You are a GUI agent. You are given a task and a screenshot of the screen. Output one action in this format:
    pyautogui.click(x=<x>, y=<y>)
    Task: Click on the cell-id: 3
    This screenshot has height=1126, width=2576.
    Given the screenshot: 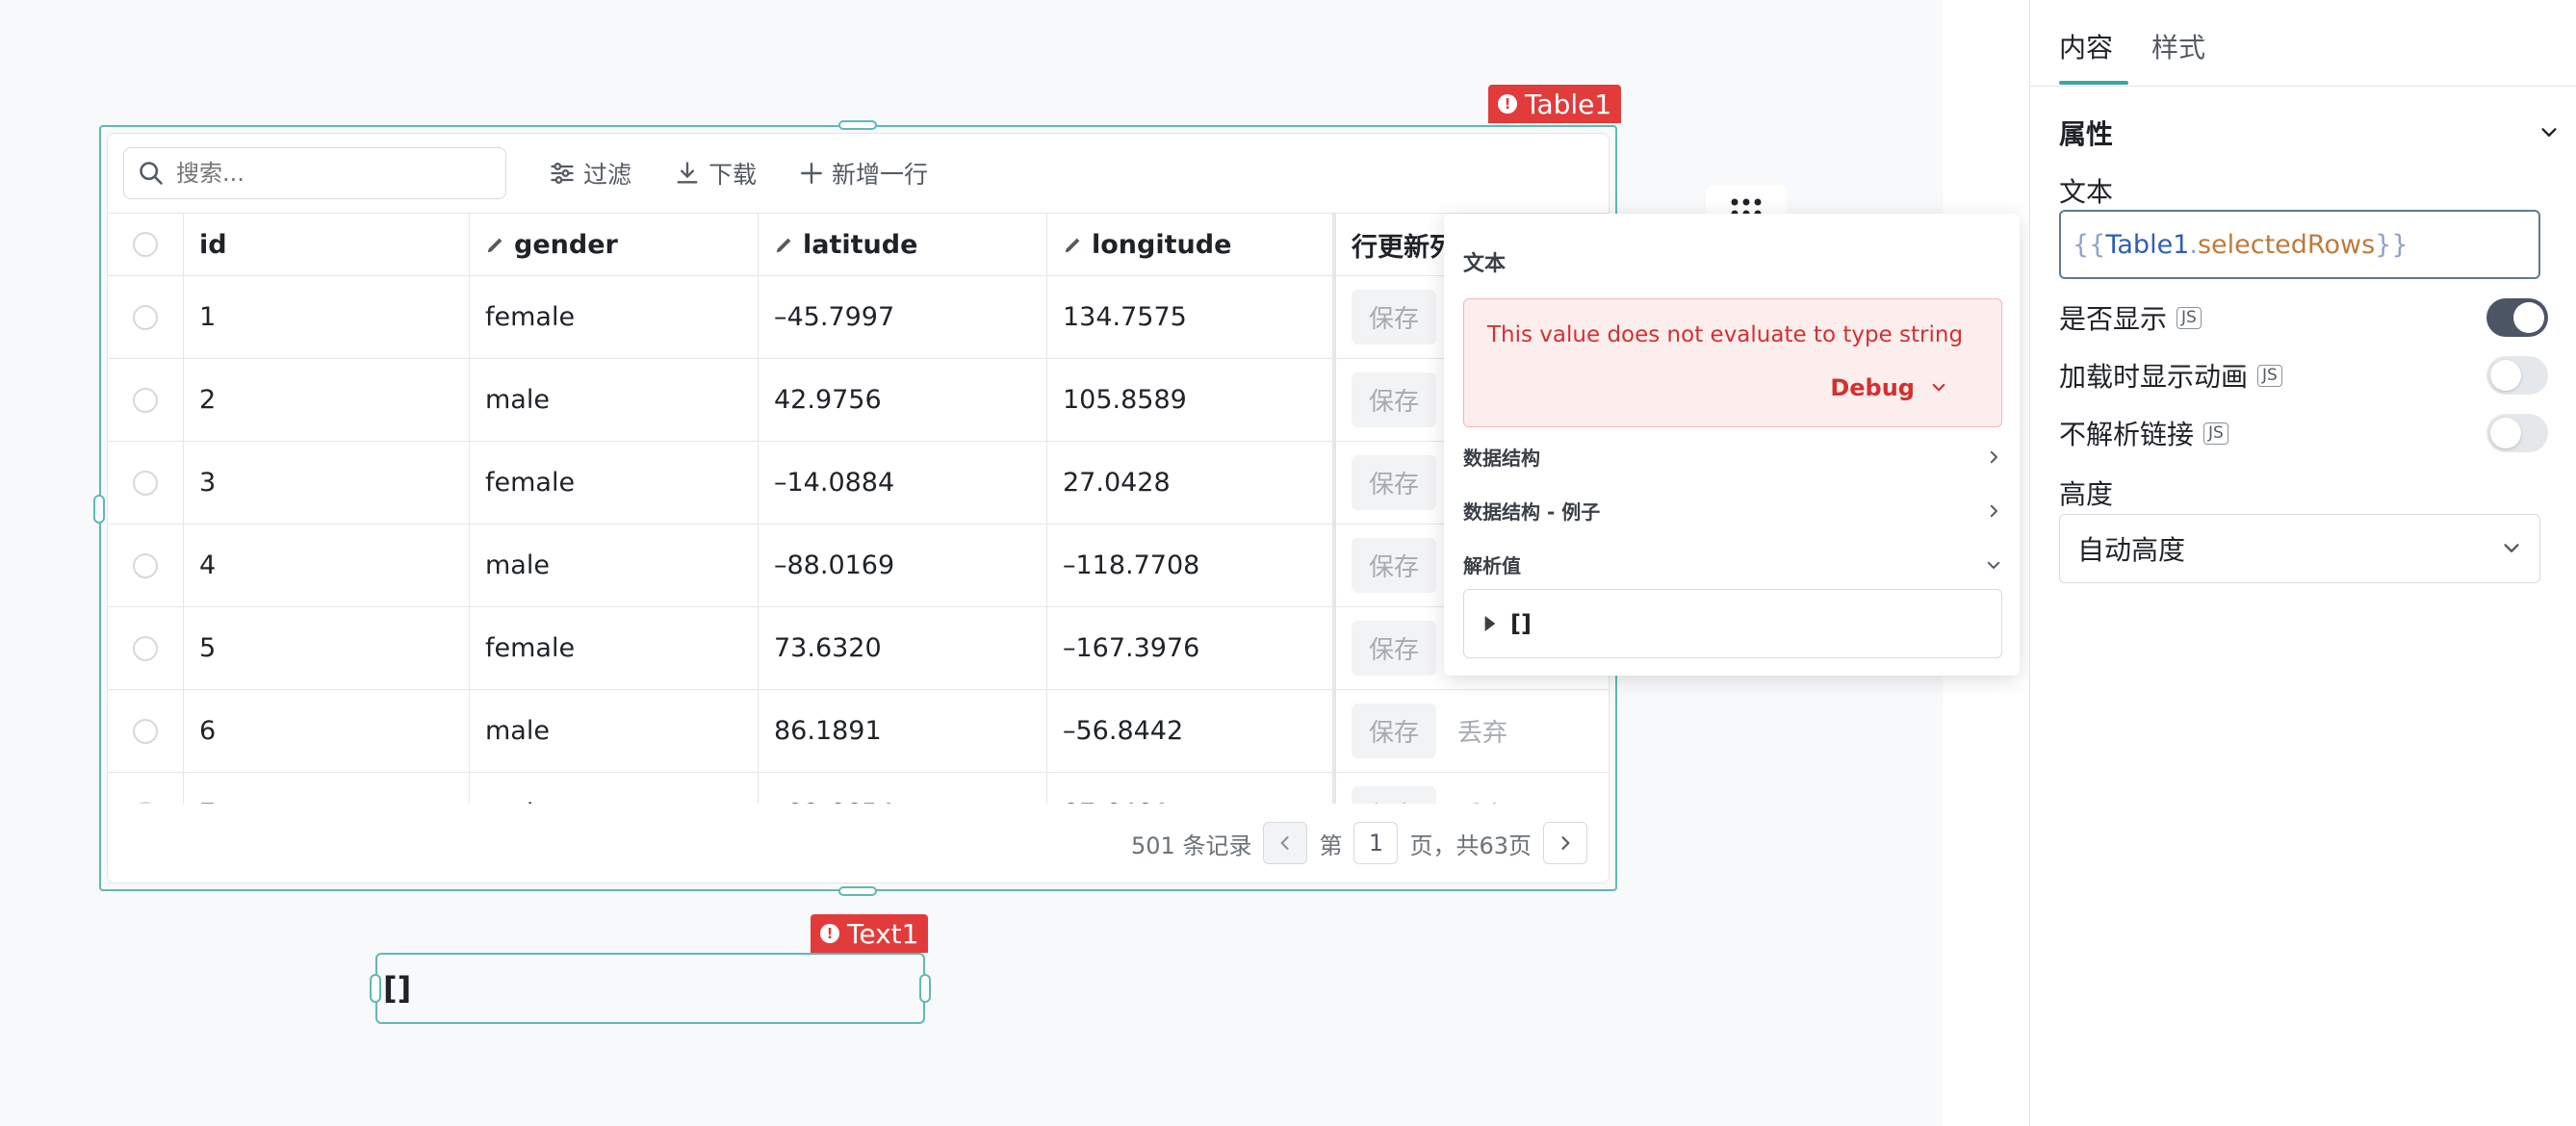 What is the action you would take?
    pyautogui.click(x=327, y=483)
    